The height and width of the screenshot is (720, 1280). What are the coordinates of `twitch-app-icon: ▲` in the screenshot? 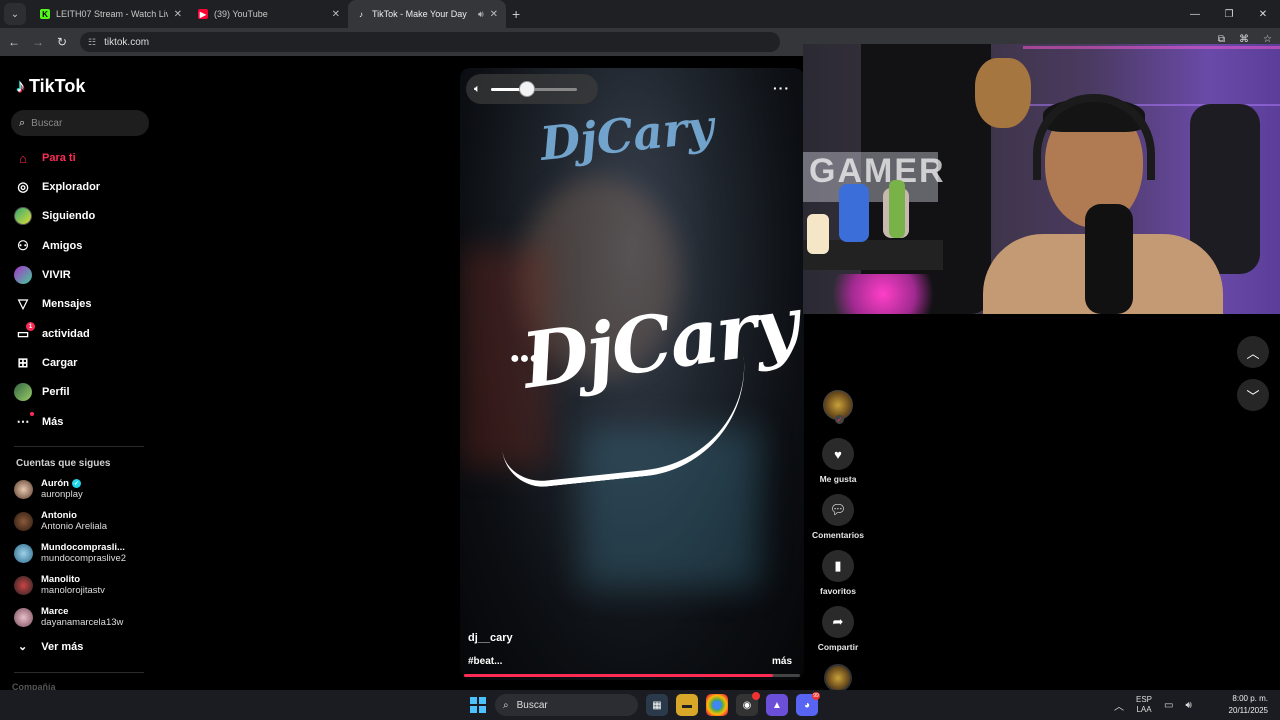 It's located at (777, 705).